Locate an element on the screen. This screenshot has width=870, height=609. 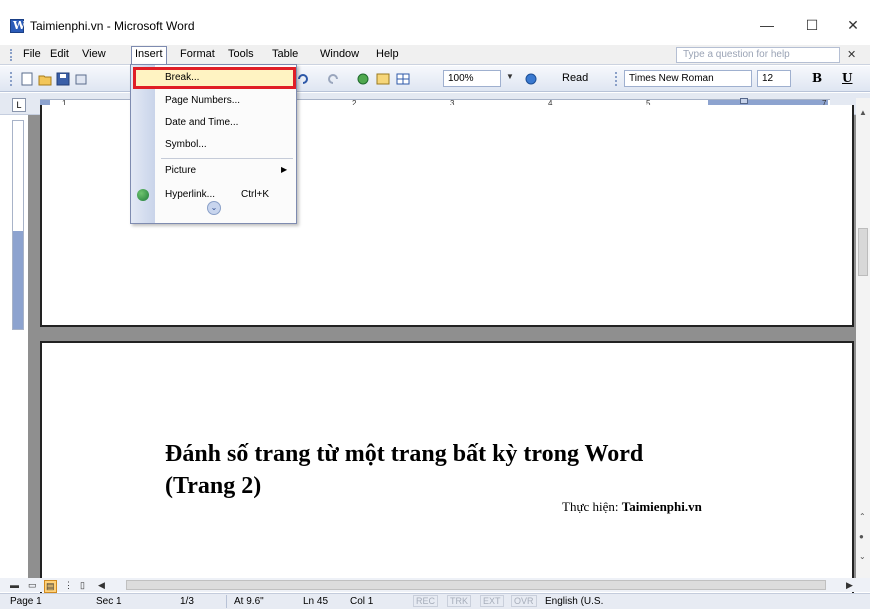
vertical-scrollbar: ▲ ⌃ ● ⌄ is located at coordinates (863, 340).